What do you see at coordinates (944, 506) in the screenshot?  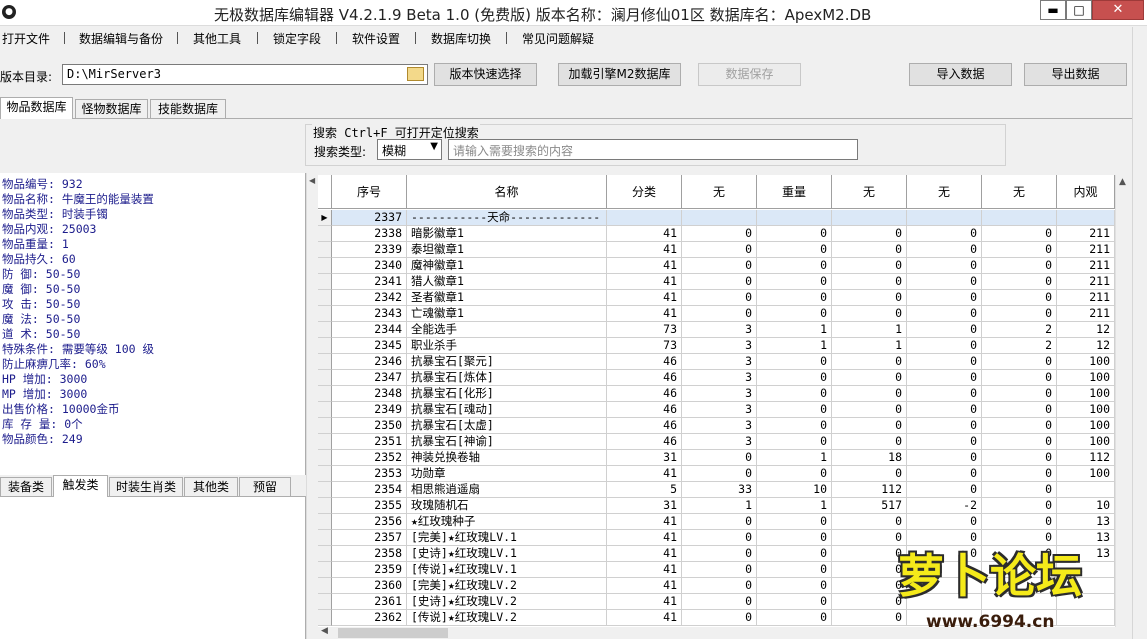 I see `table-cell: -2` at bounding box center [944, 506].